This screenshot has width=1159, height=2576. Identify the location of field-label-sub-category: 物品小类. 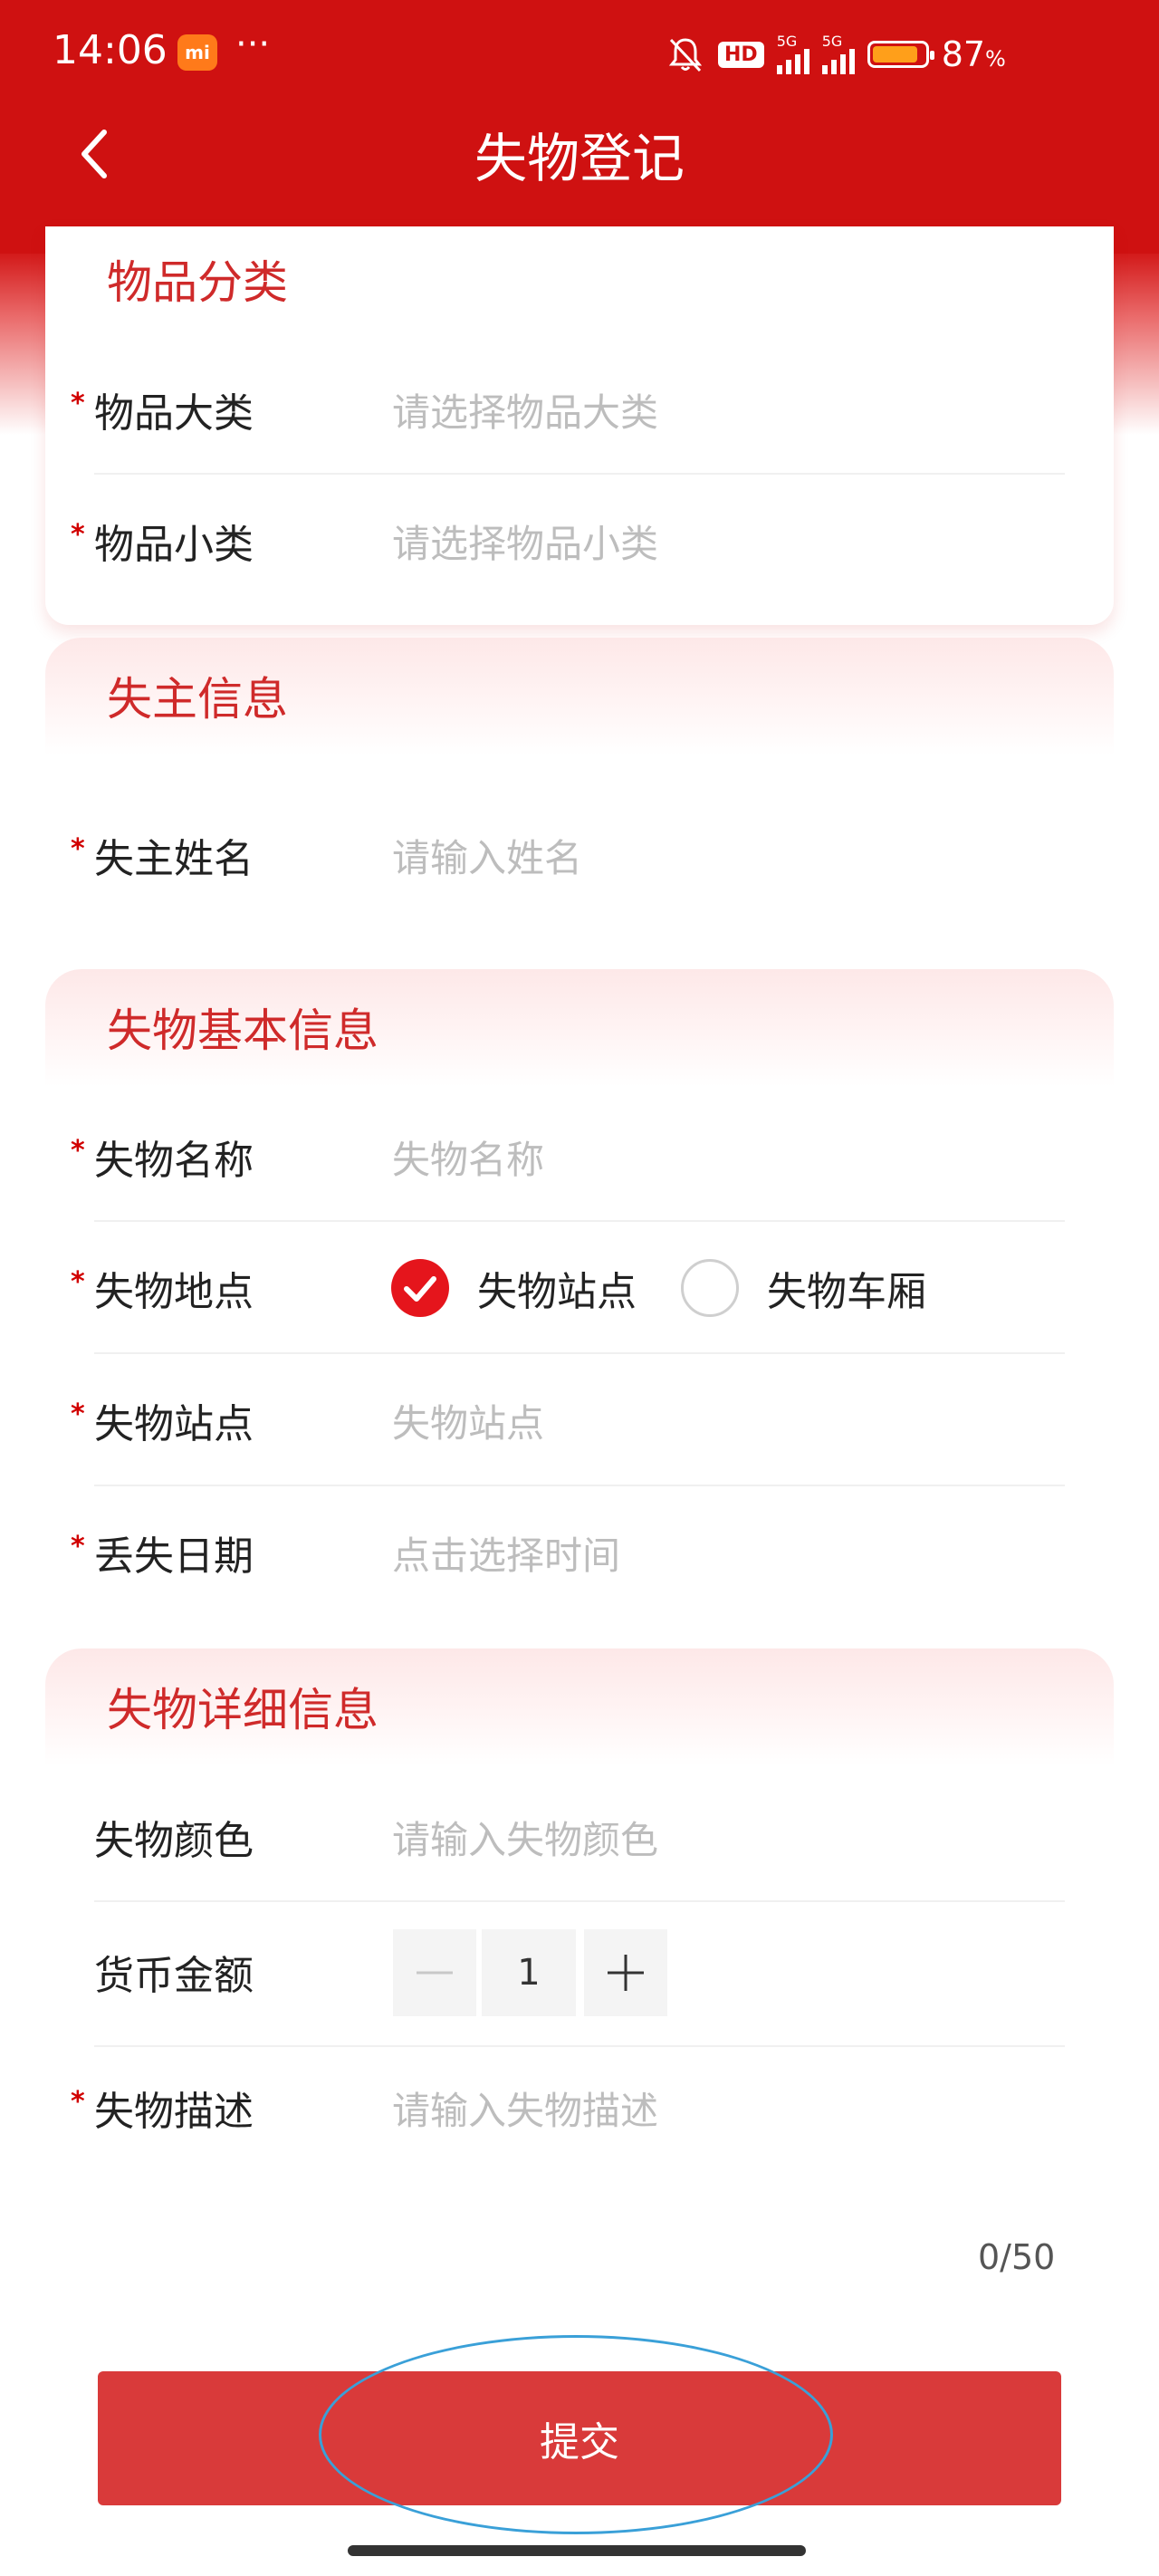
(174, 545).